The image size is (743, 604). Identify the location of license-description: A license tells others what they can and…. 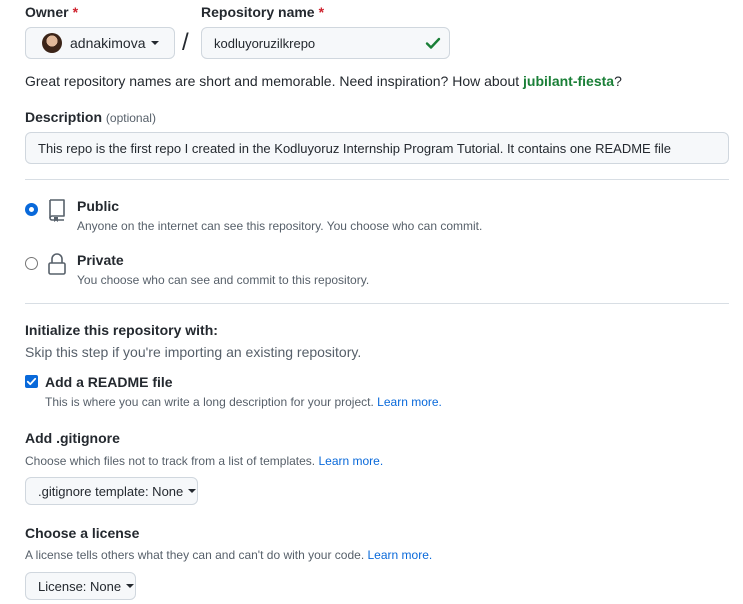
(229, 555).